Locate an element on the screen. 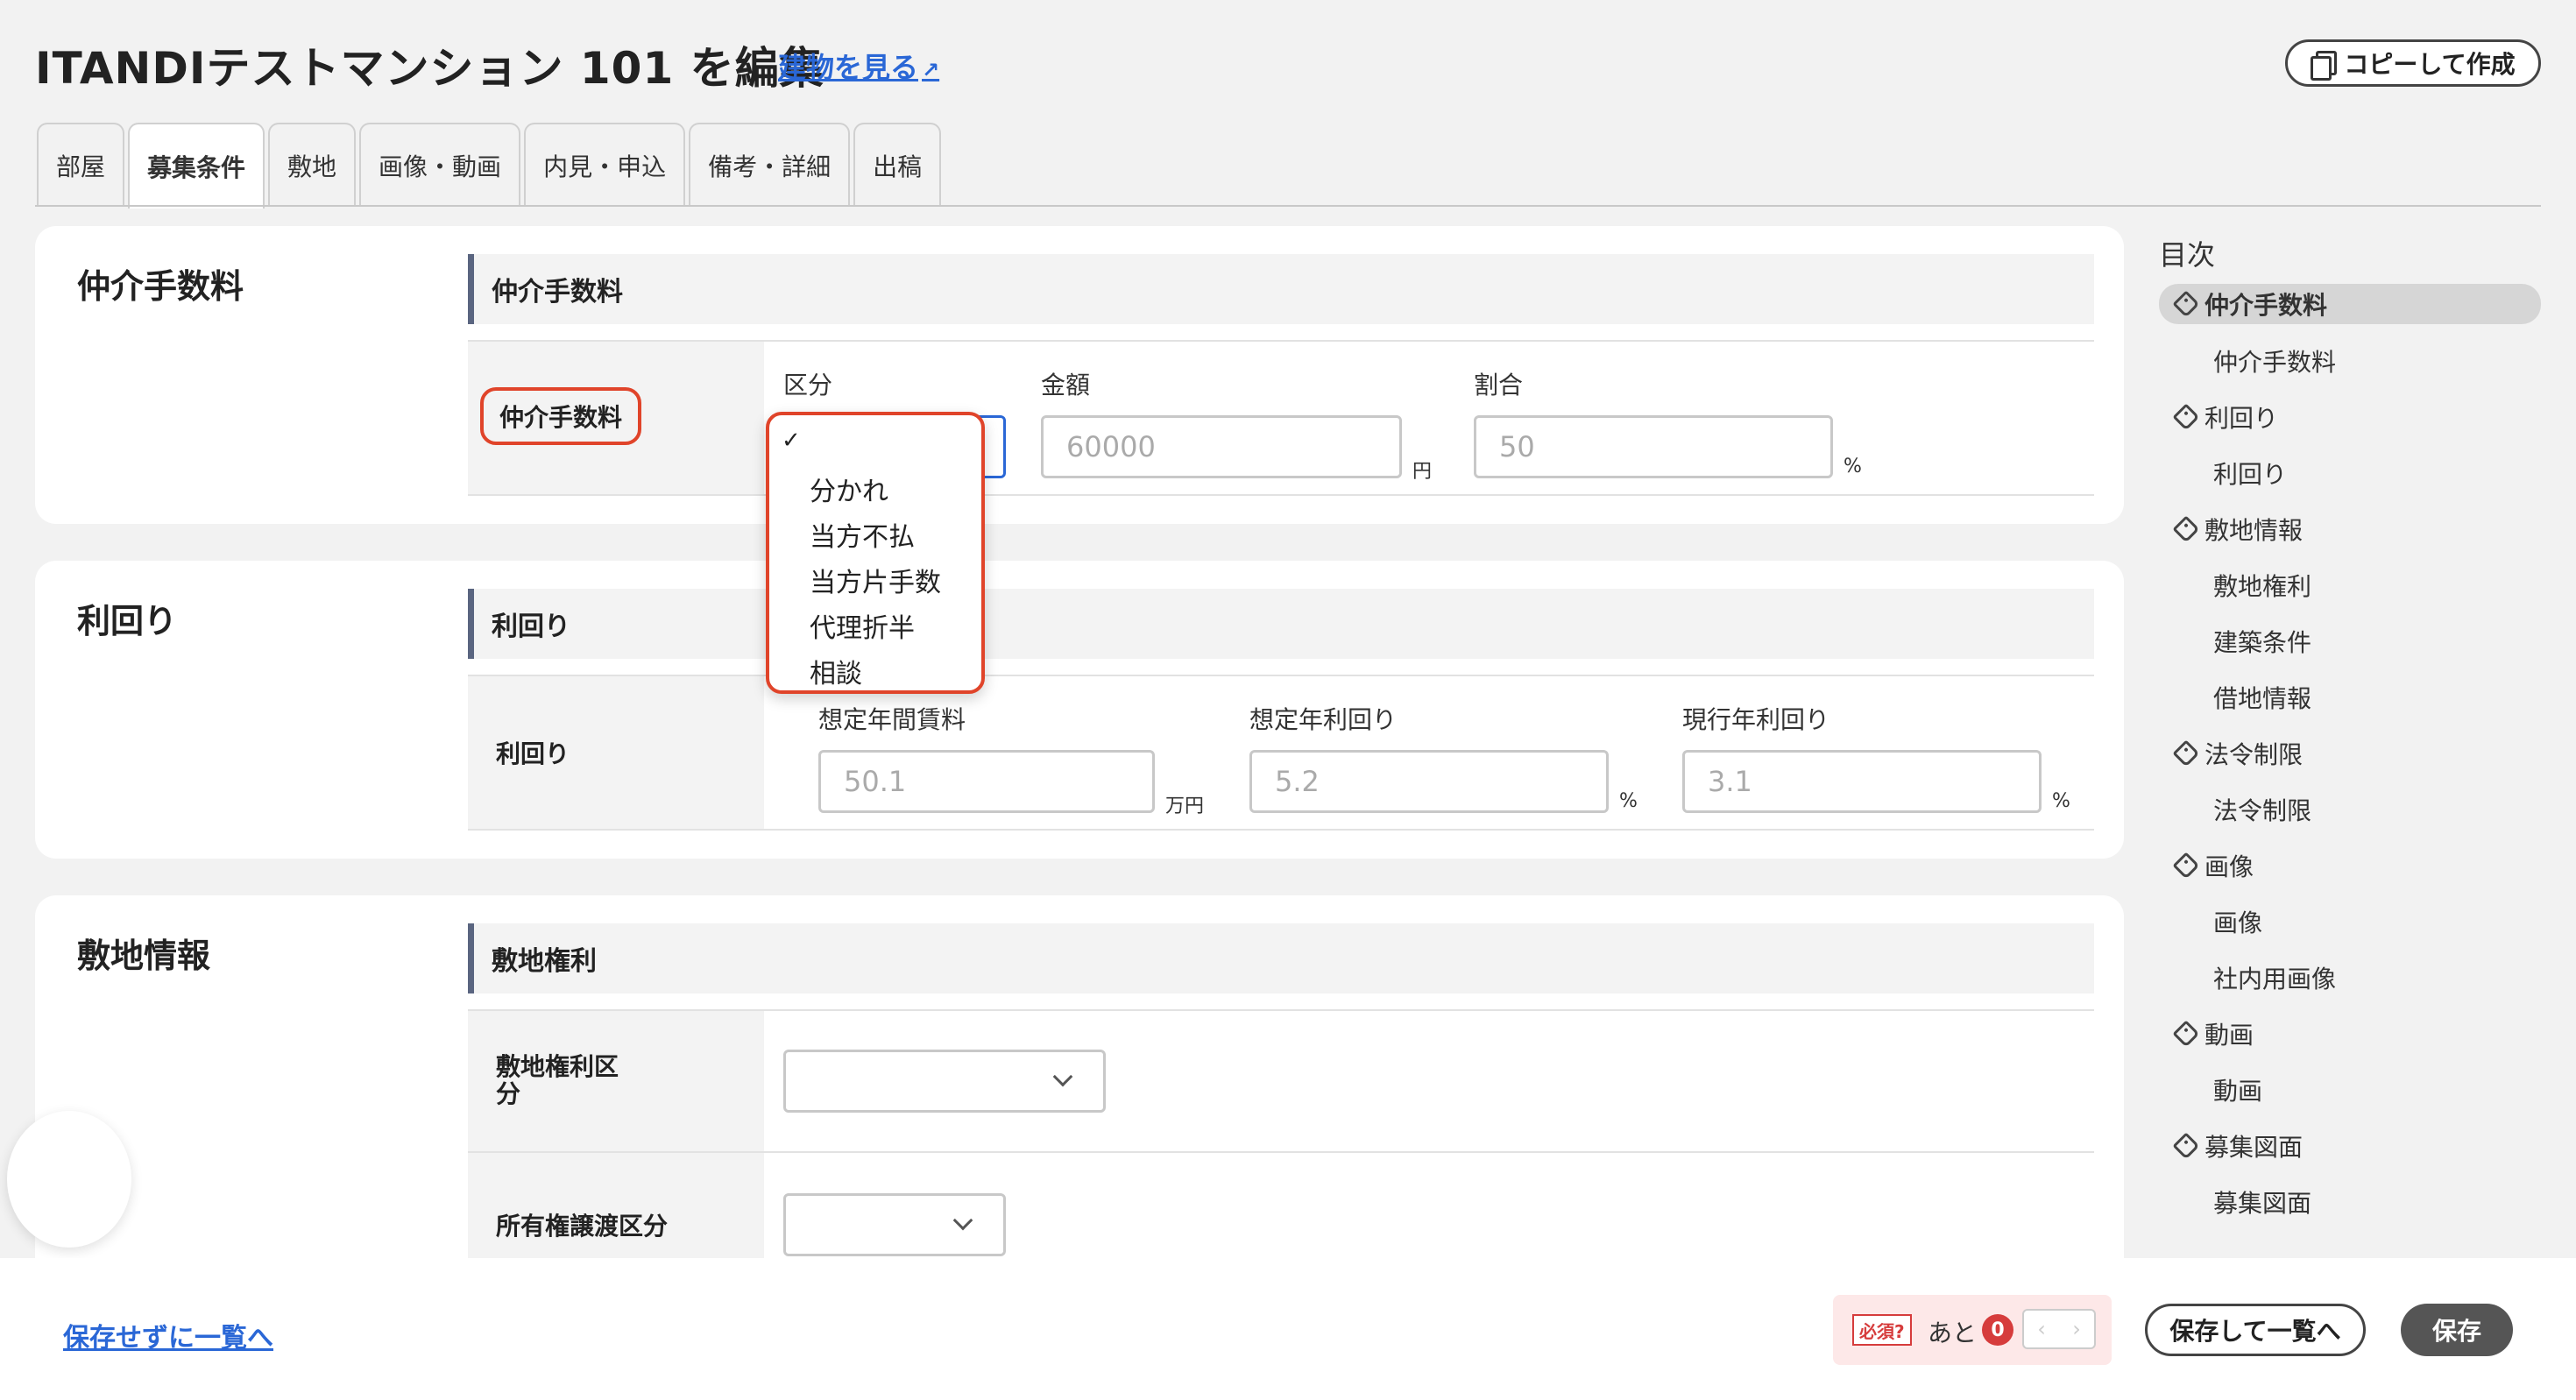  toc-title: 目次 is located at coordinates (2187, 255).